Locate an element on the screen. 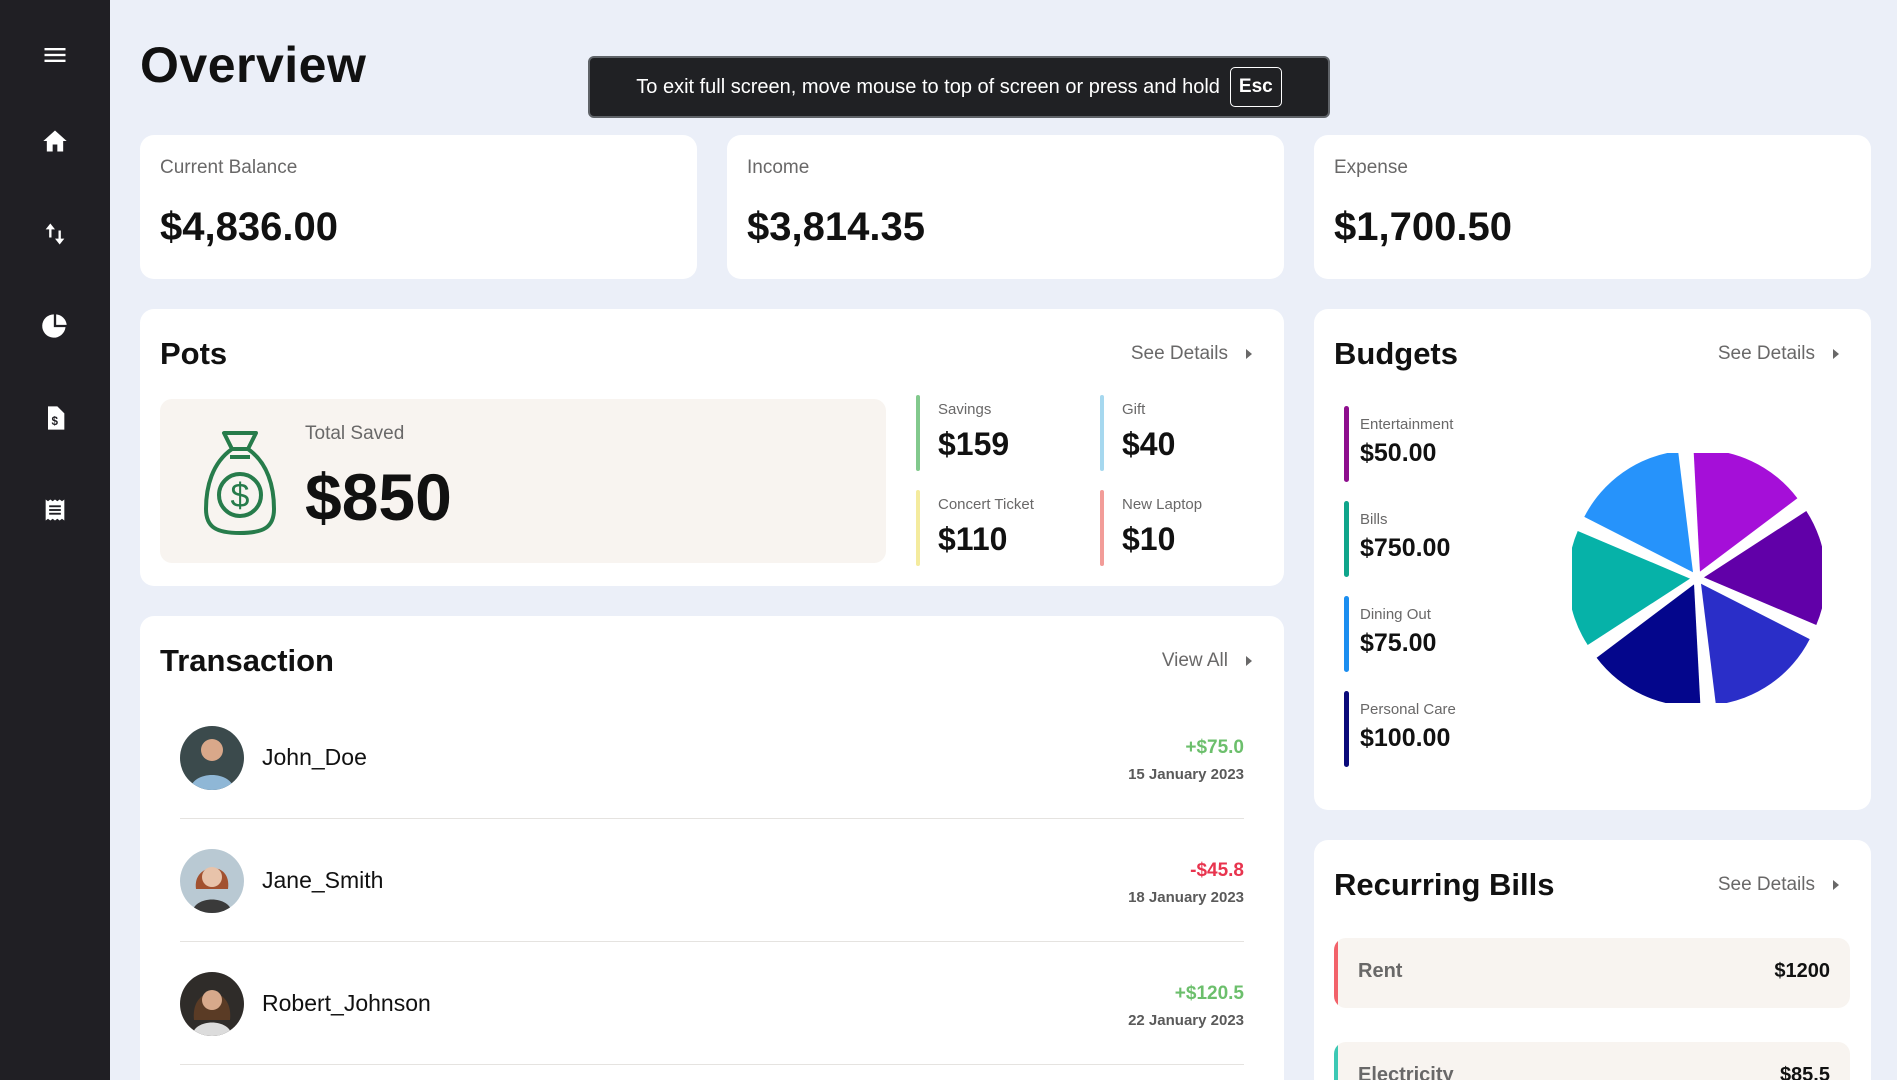 This screenshot has width=1897, height=1080. pot-value: $40 is located at coordinates (1149, 444).